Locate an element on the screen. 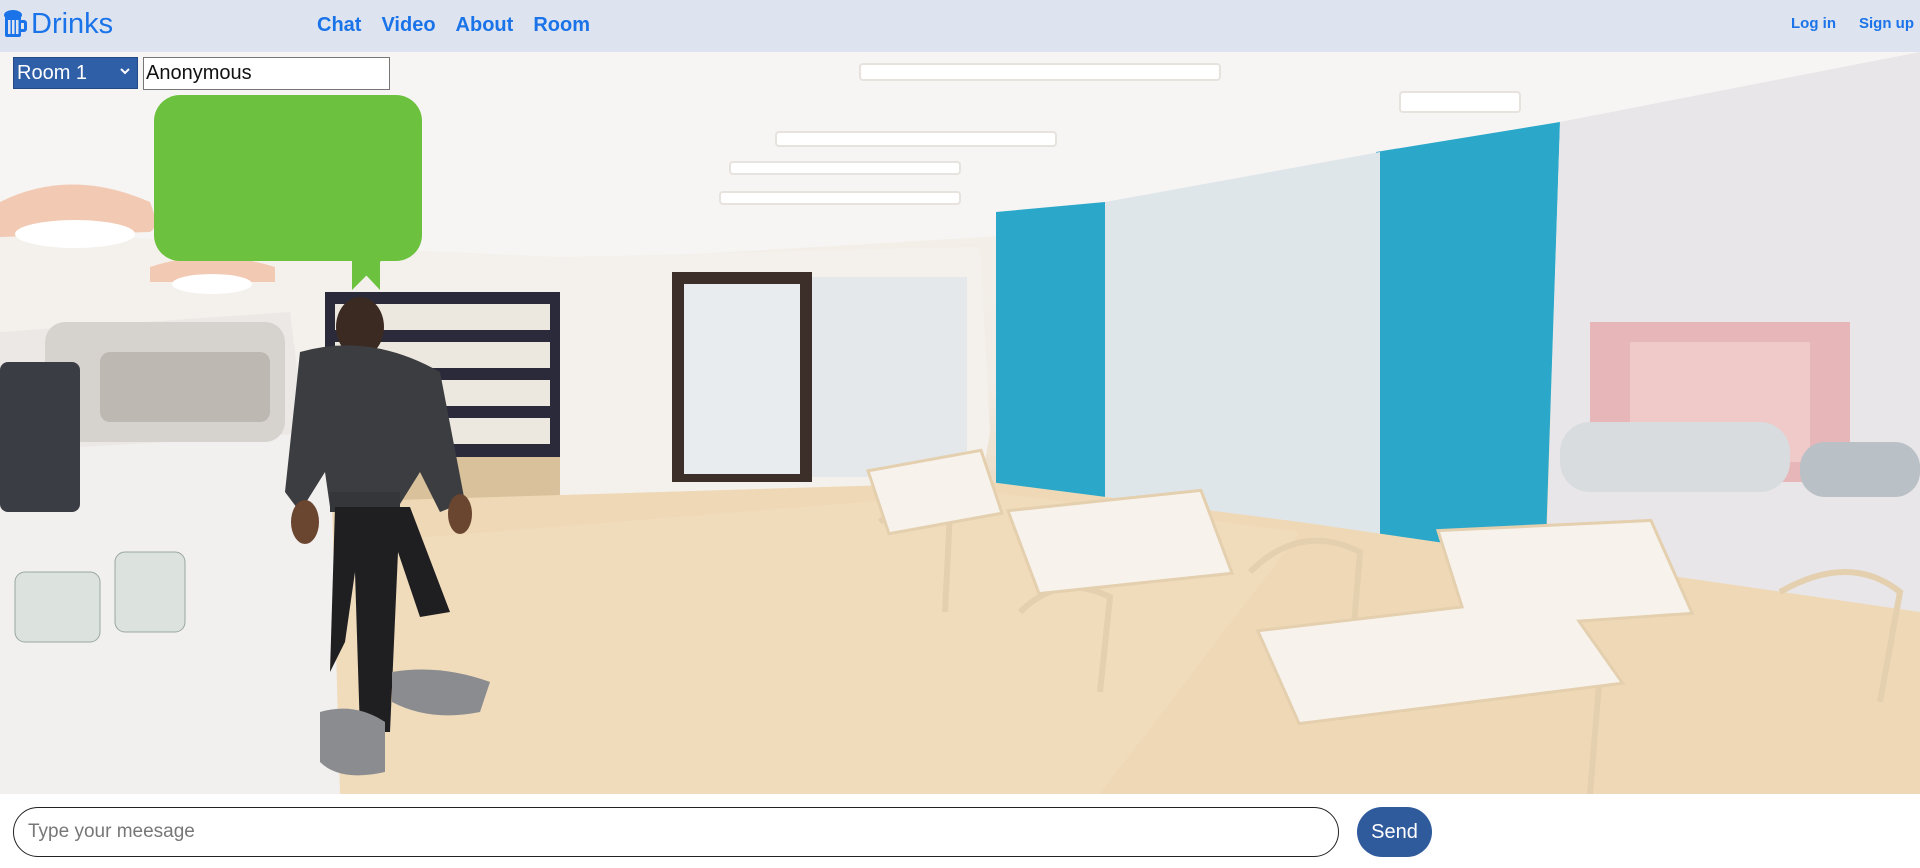  signup-link: Sign up is located at coordinates (1886, 23).